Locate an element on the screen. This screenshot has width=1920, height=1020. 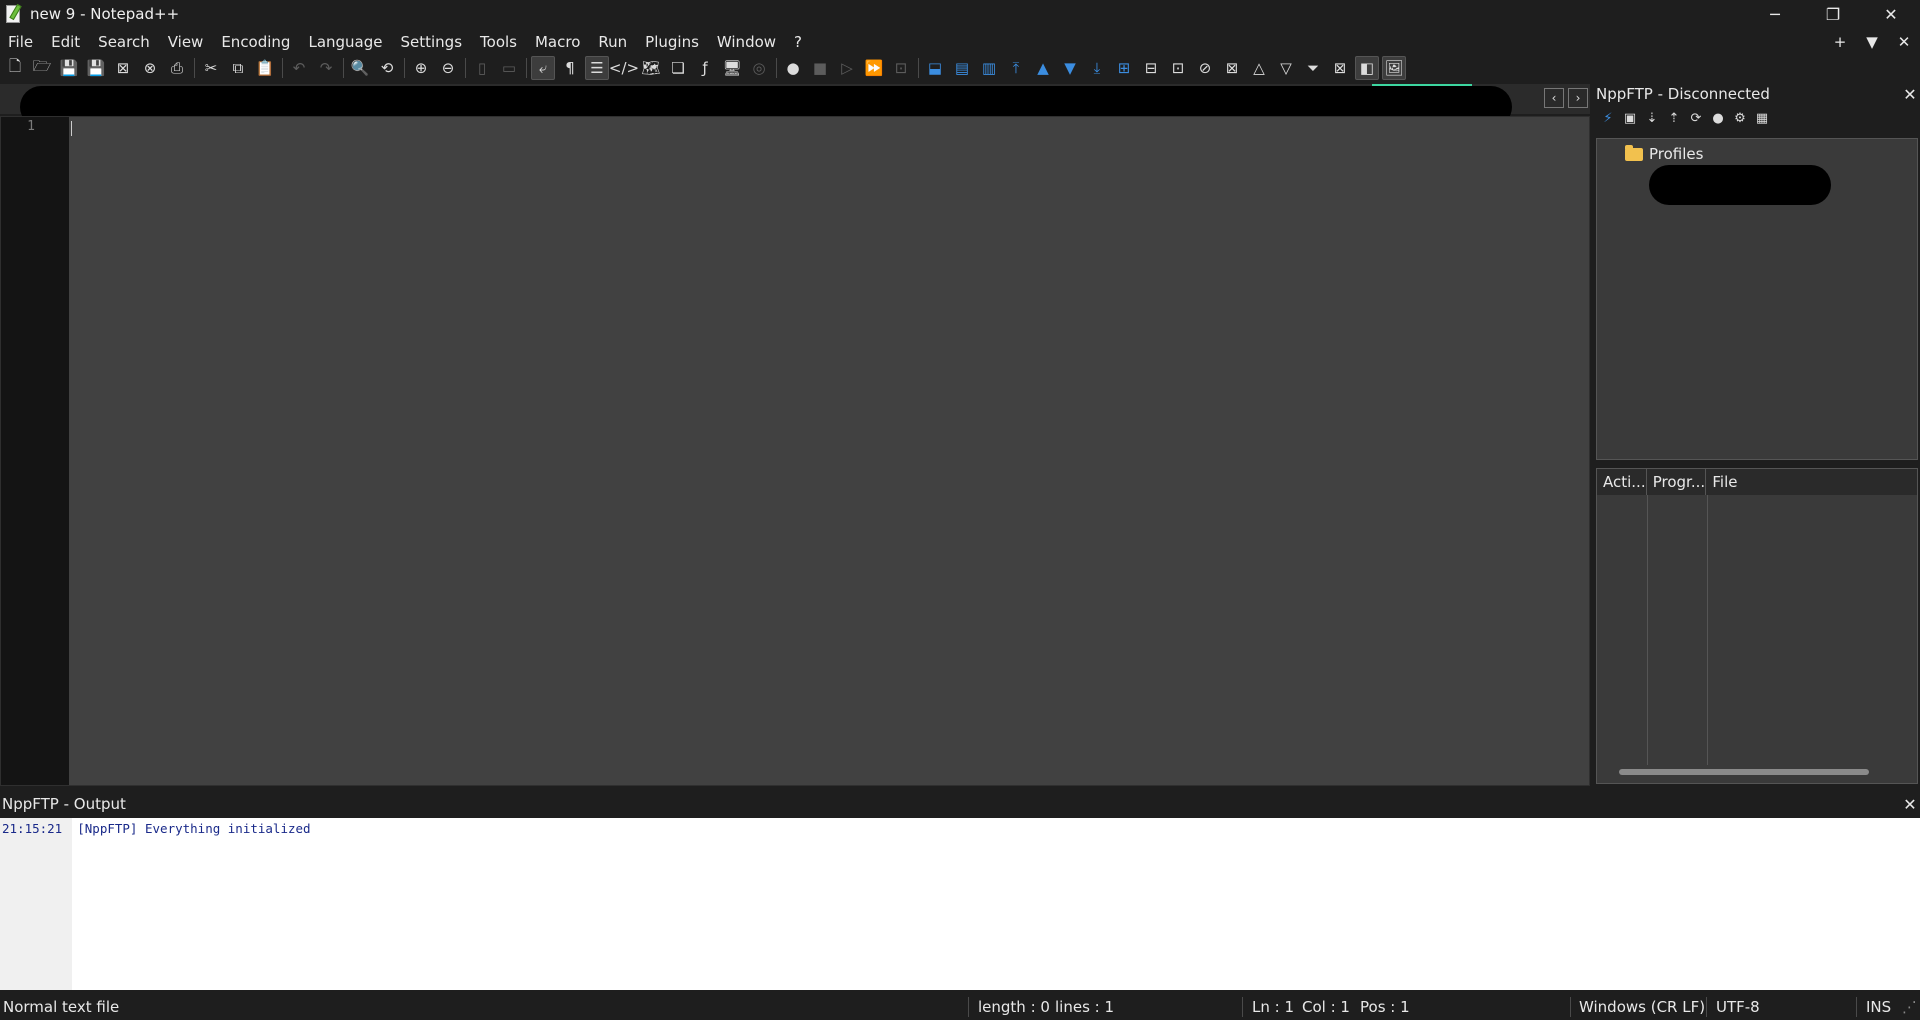
menu-settings: Settings is located at coordinates (432, 42).